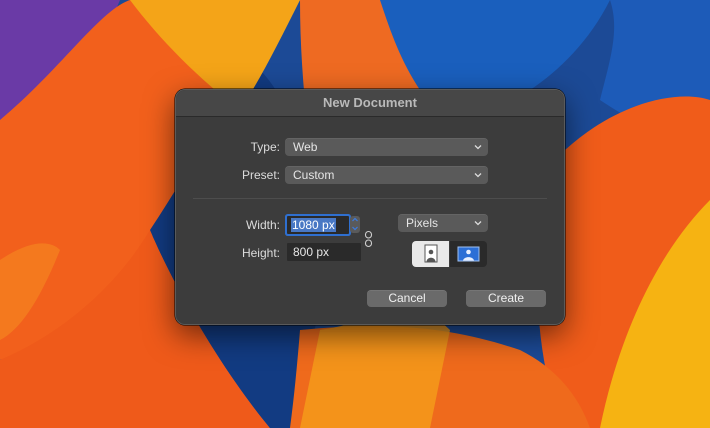  I want to click on width-field: 1080 px, so click(318, 225).